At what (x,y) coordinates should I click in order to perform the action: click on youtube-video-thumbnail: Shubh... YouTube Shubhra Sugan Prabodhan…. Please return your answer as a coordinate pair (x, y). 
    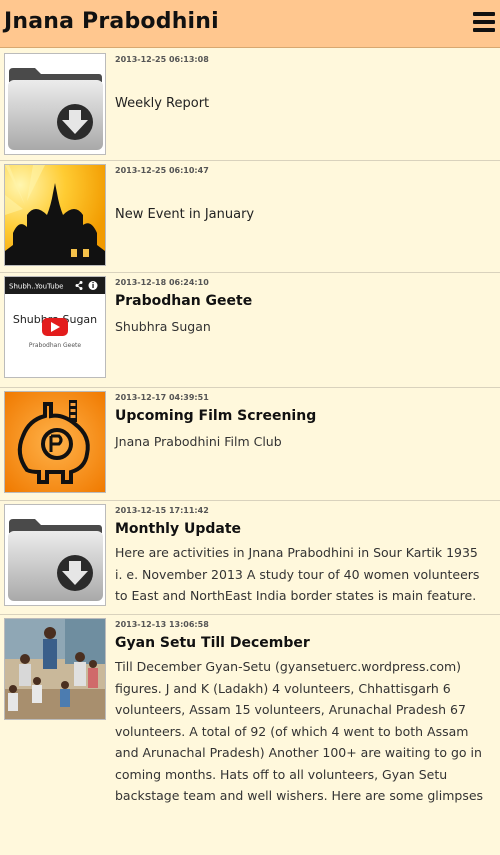
    Looking at the image, I should click on (55, 327).